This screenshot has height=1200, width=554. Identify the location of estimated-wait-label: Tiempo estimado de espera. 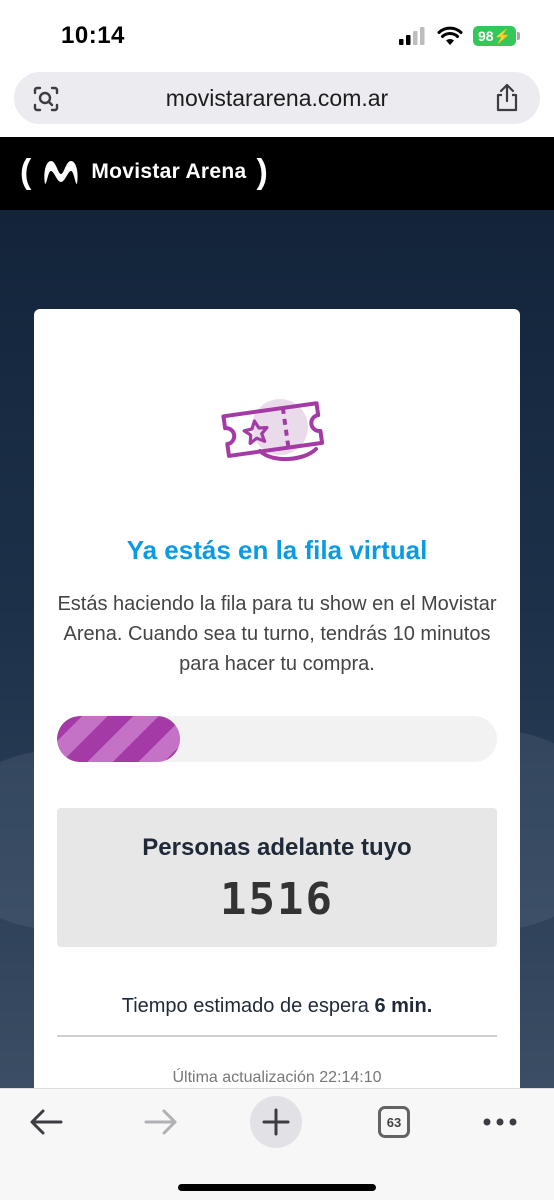
(245, 1006).